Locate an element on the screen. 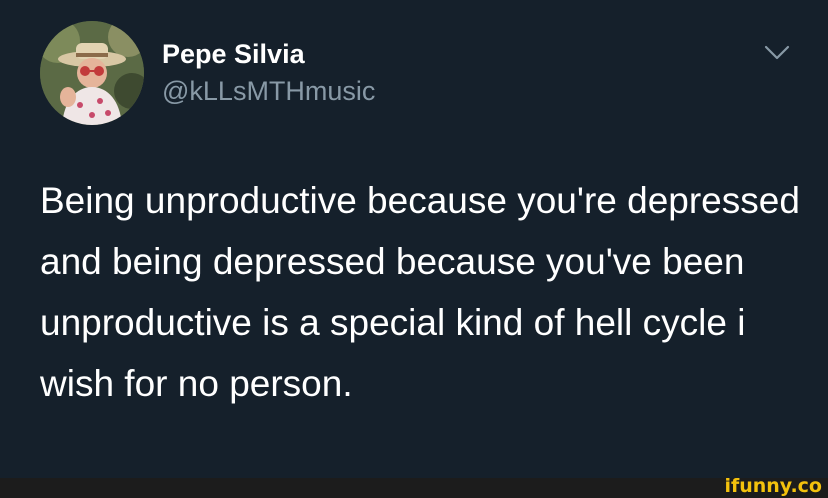  avatar is located at coordinates (92, 73).